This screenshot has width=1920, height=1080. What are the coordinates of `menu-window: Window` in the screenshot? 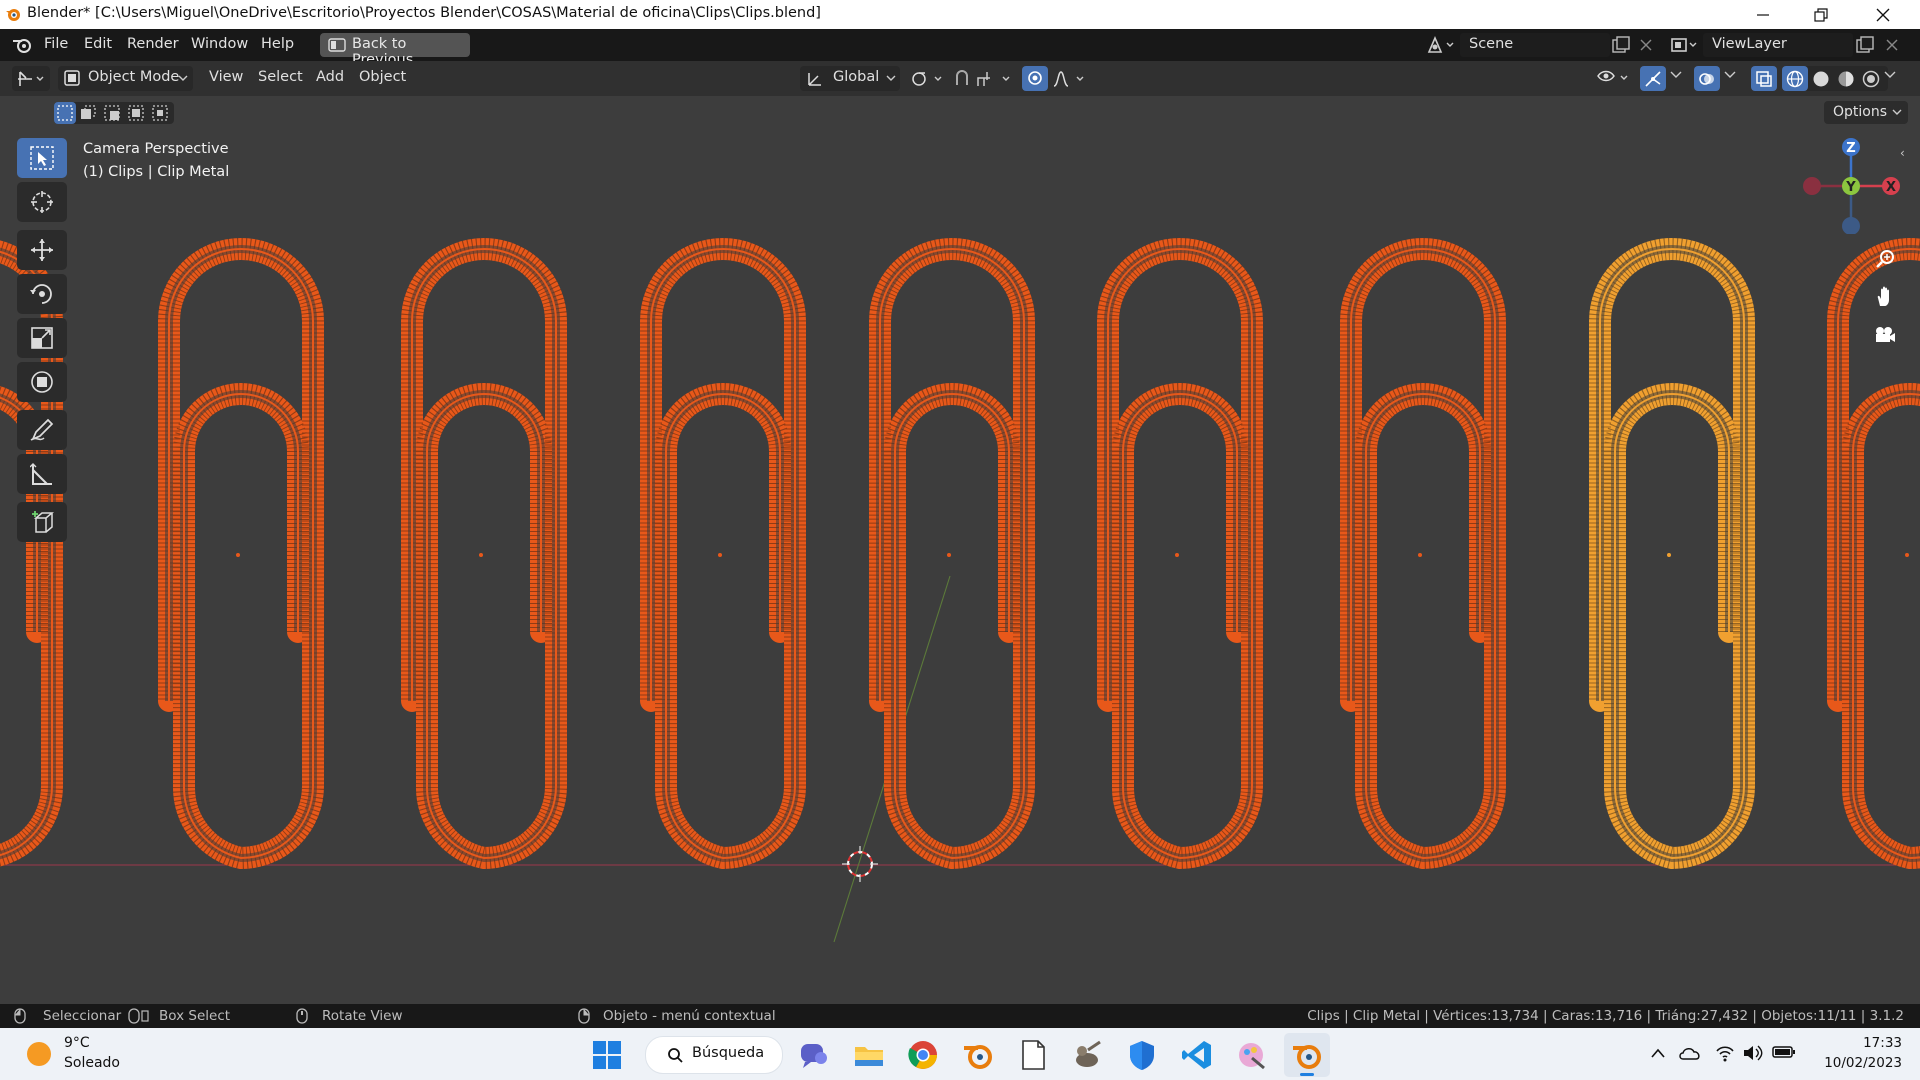 It's located at (219, 44).